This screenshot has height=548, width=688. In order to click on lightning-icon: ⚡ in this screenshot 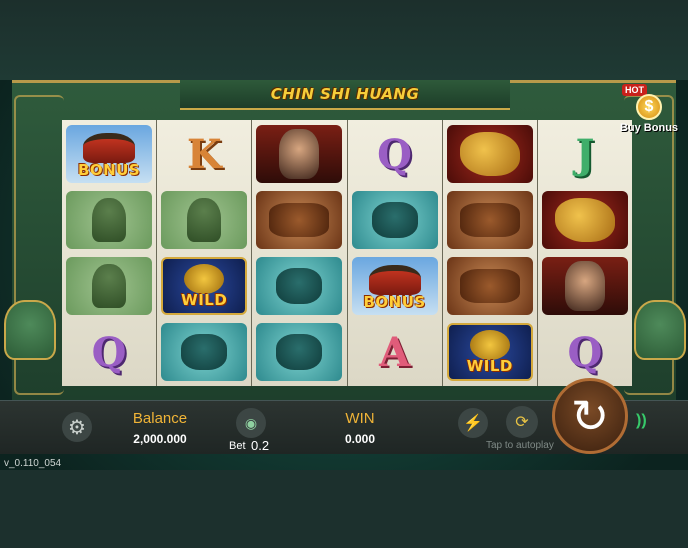, I will do `click(473, 423)`.